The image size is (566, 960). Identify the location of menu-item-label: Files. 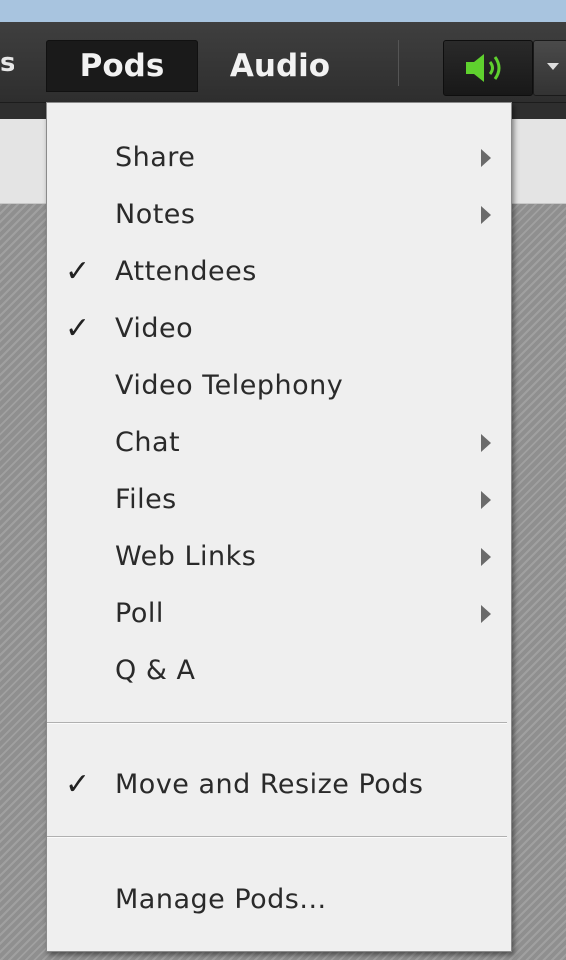
(146, 499).